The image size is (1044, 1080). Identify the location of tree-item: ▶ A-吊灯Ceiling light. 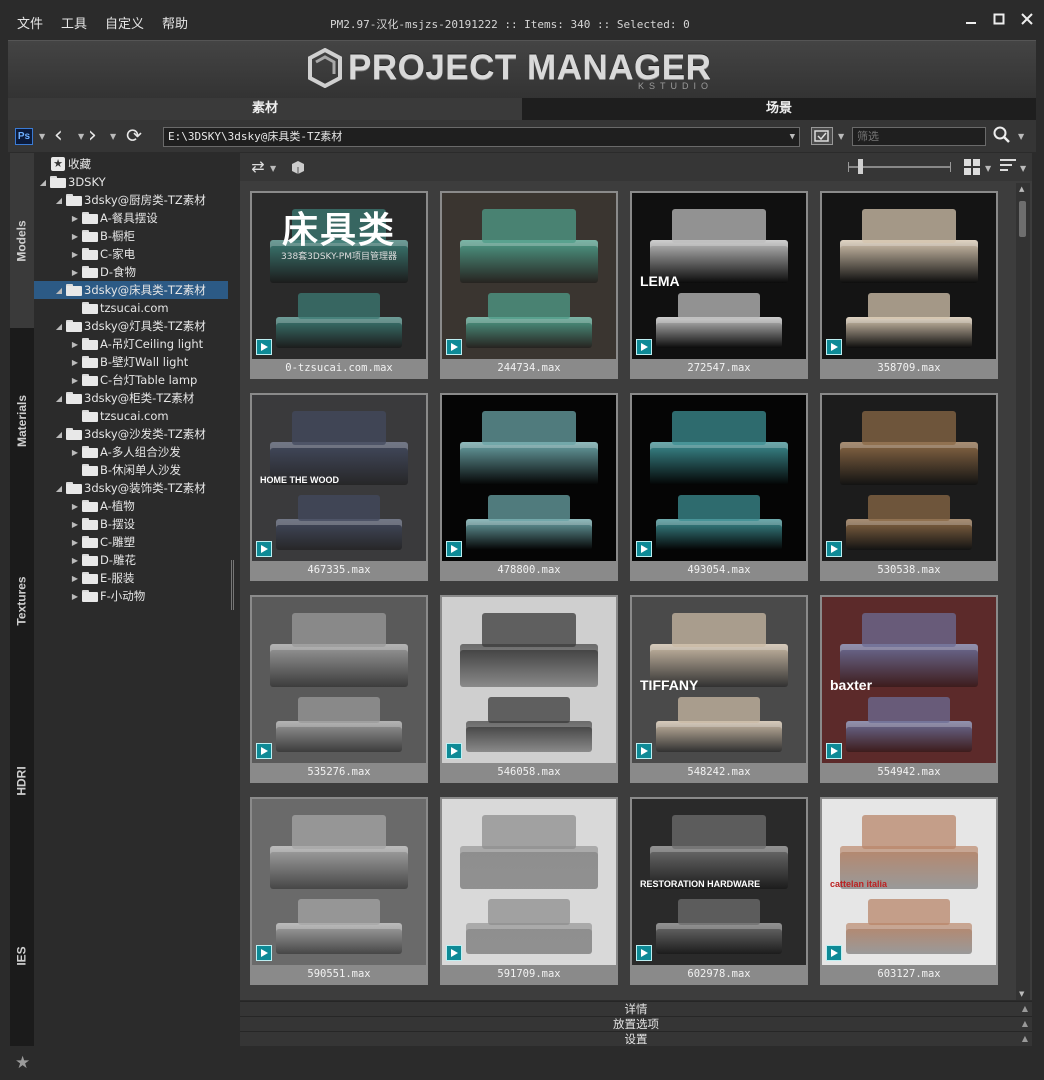
(131, 344).